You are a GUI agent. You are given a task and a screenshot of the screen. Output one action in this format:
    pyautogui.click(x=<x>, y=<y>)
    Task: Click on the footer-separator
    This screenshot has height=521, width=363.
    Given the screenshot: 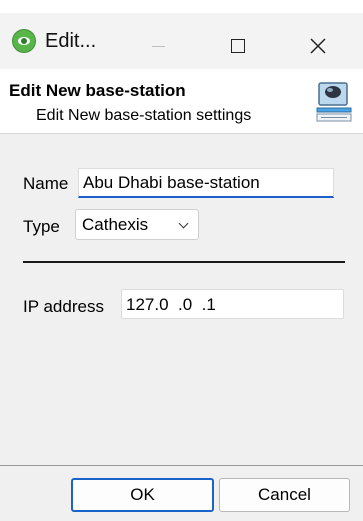 What is the action you would take?
    pyautogui.click(x=181, y=465)
    